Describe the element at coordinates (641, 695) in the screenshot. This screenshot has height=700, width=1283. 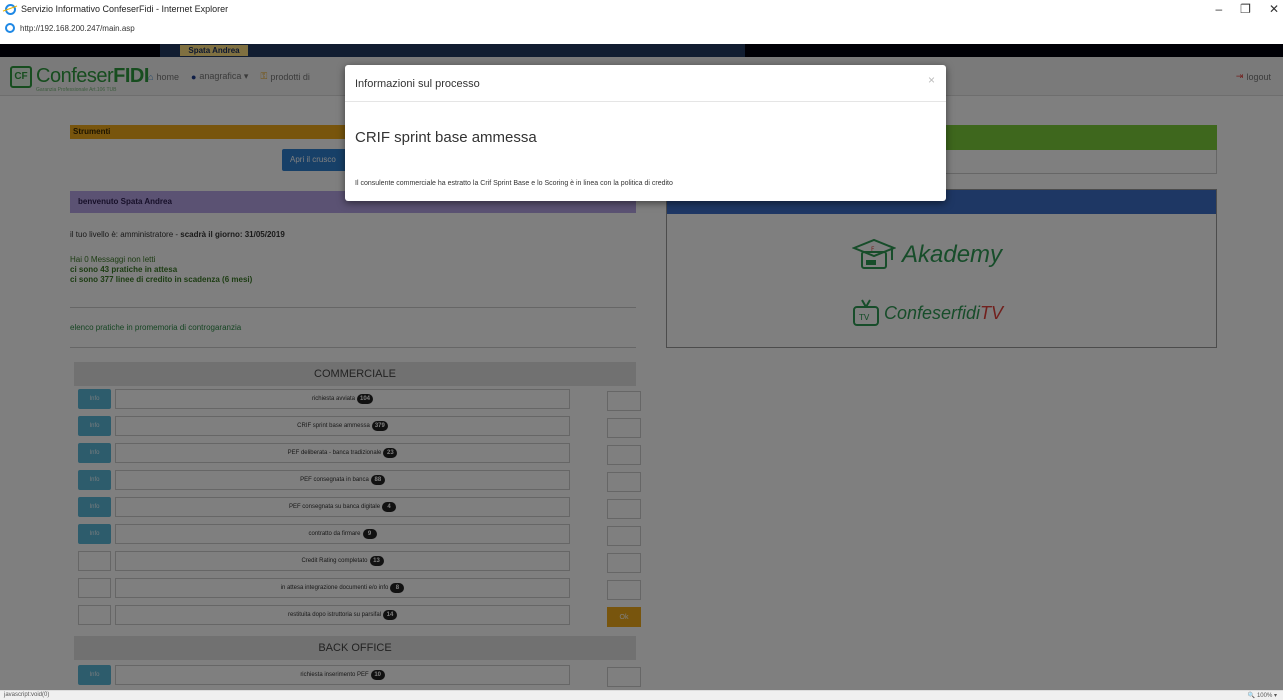
I see `status-bar: javascript:void(0) 🔍 100% ▾` at that location.